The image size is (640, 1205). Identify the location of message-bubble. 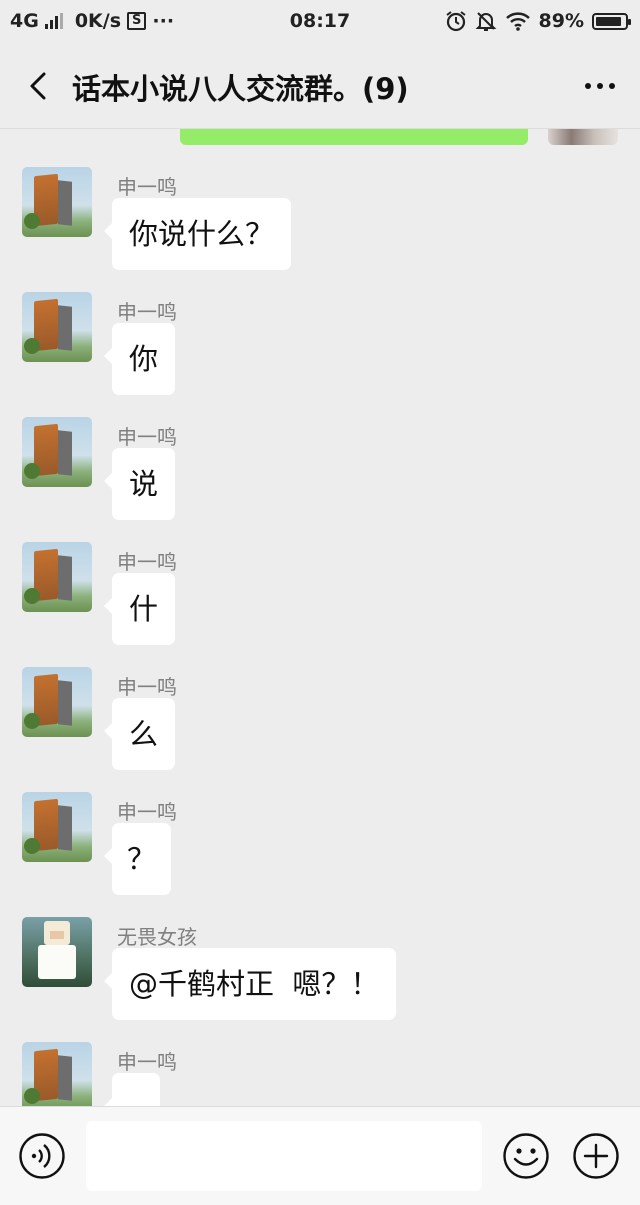
(132, 1089).